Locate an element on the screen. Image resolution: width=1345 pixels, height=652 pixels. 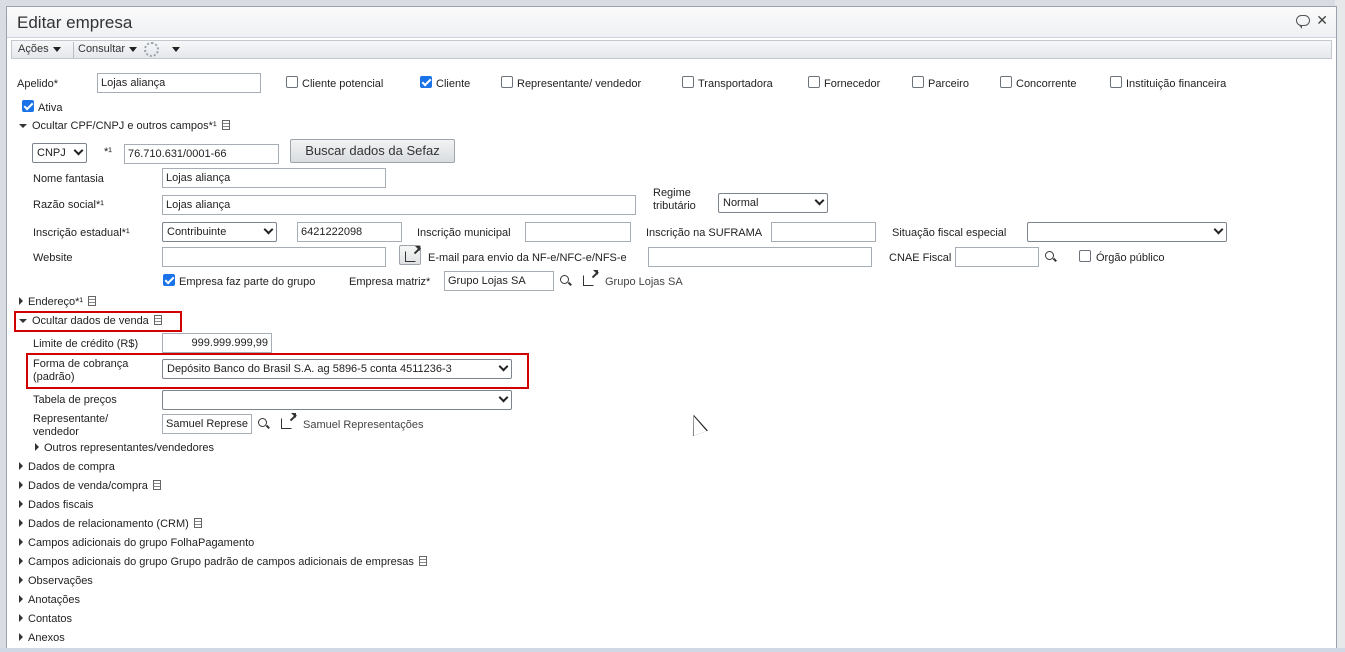
cliente-label: Cliente is located at coordinates (453, 84).